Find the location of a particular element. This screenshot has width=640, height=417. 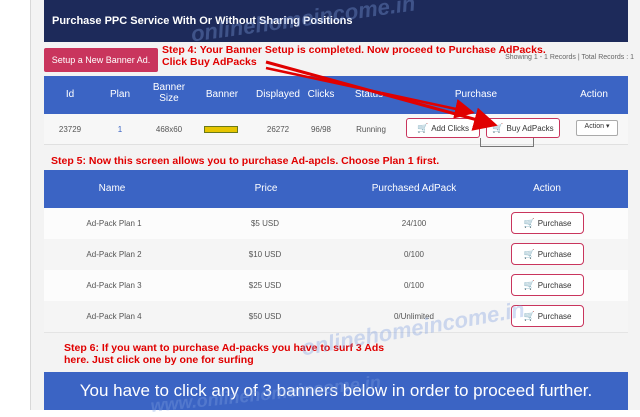

arrow-to-buy-adpacks is located at coordinates (381, 95).